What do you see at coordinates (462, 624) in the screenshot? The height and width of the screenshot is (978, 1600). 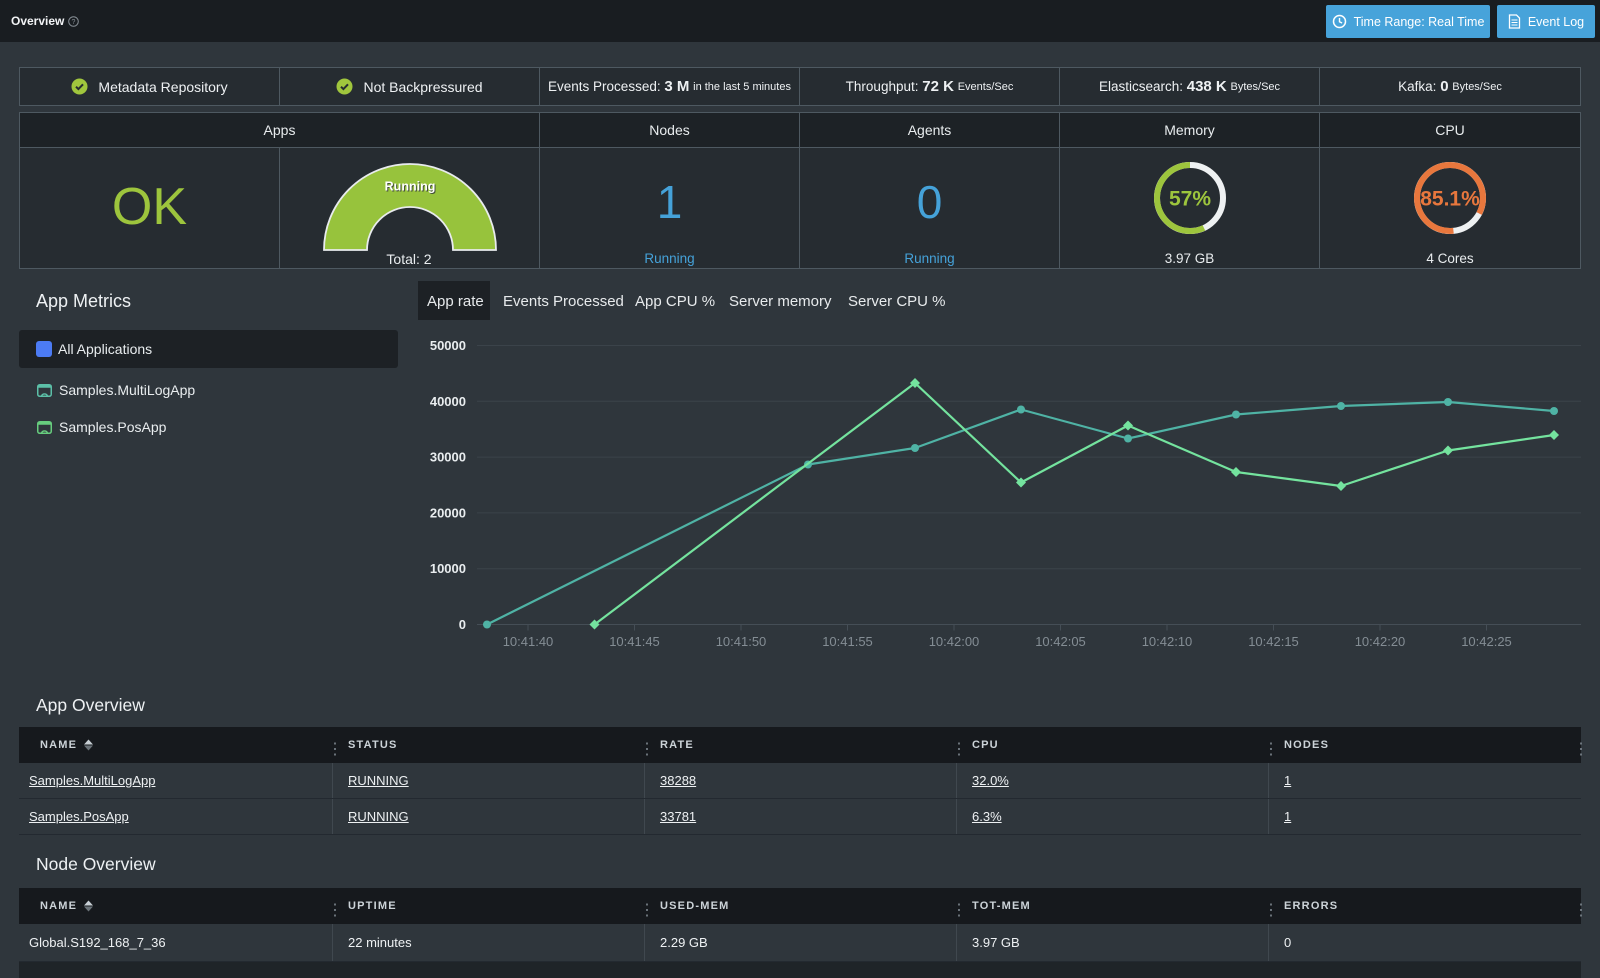 I see `svg-text: 0` at bounding box center [462, 624].